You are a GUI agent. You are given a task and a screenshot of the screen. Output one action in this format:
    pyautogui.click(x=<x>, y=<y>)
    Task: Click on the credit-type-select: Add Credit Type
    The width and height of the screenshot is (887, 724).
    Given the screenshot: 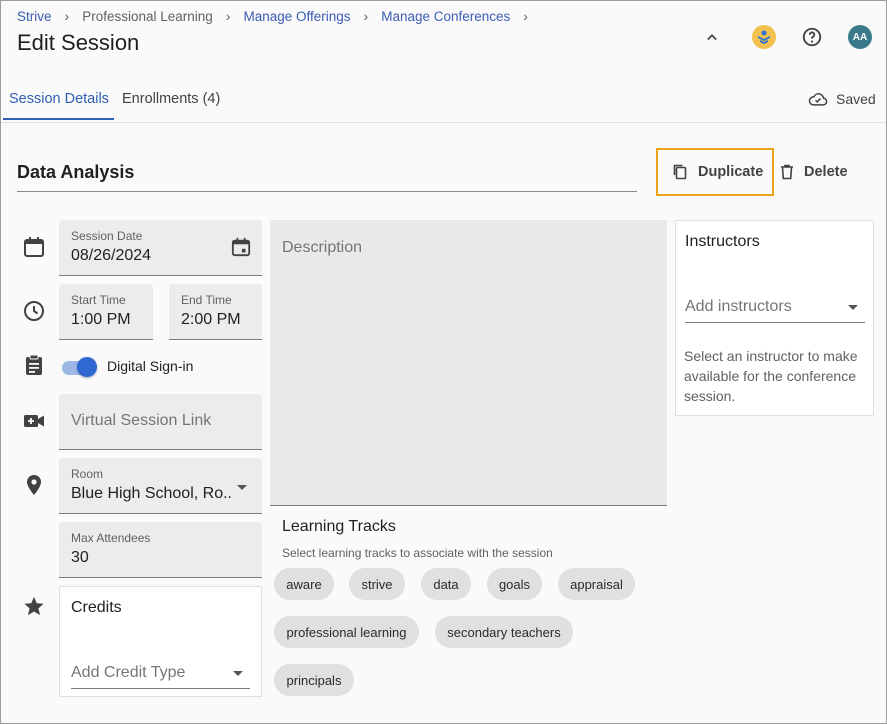 What is the action you would take?
    pyautogui.click(x=160, y=673)
    